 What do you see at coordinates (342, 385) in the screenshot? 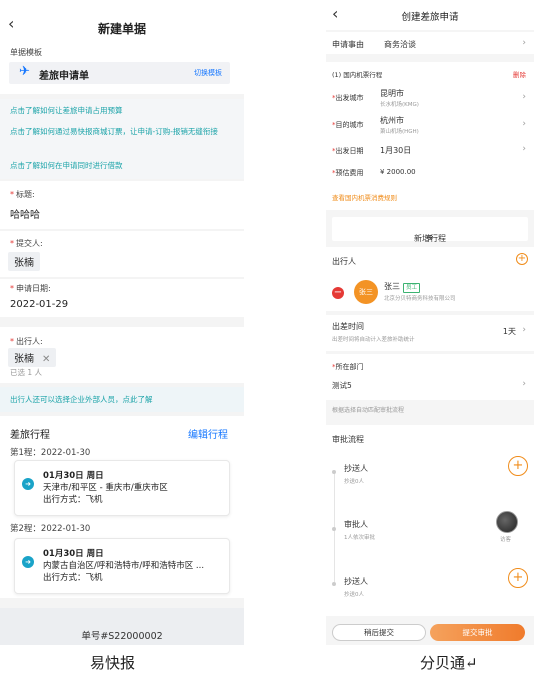
I see `department-value: 测试5` at bounding box center [342, 385].